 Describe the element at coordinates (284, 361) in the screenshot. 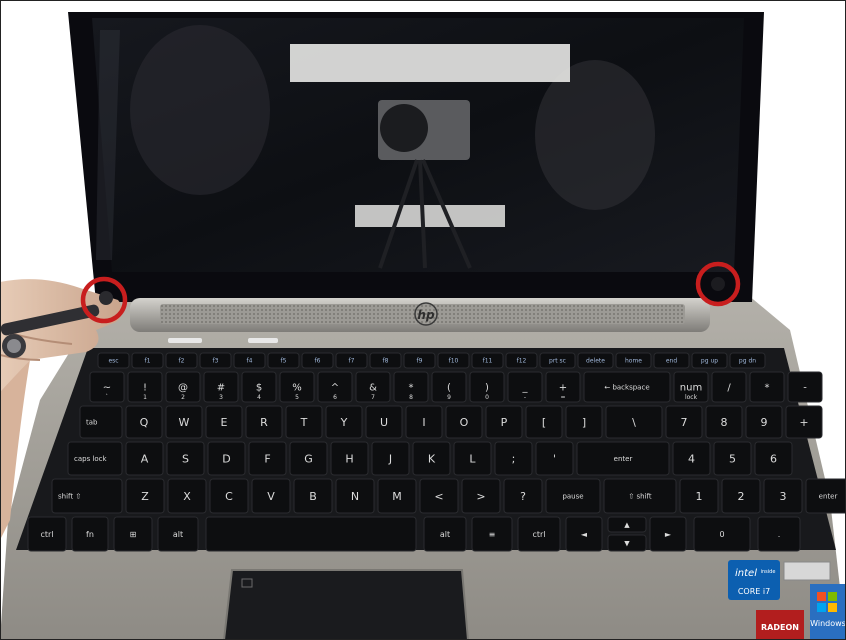

I see `key-fn-5-label: f5` at that location.